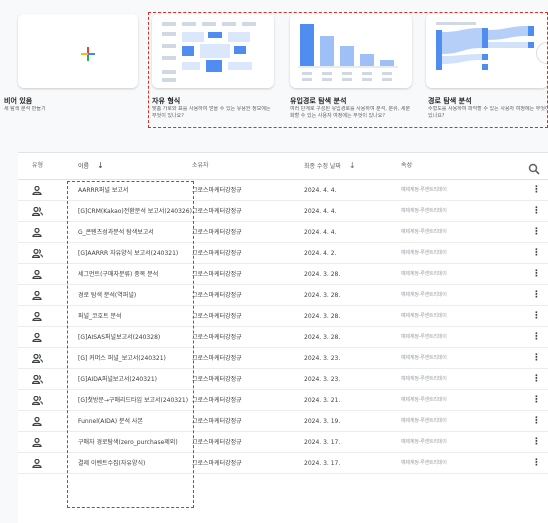  Describe the element at coordinates (37, 166) in the screenshot. I see `col-type-header: 유형` at that location.